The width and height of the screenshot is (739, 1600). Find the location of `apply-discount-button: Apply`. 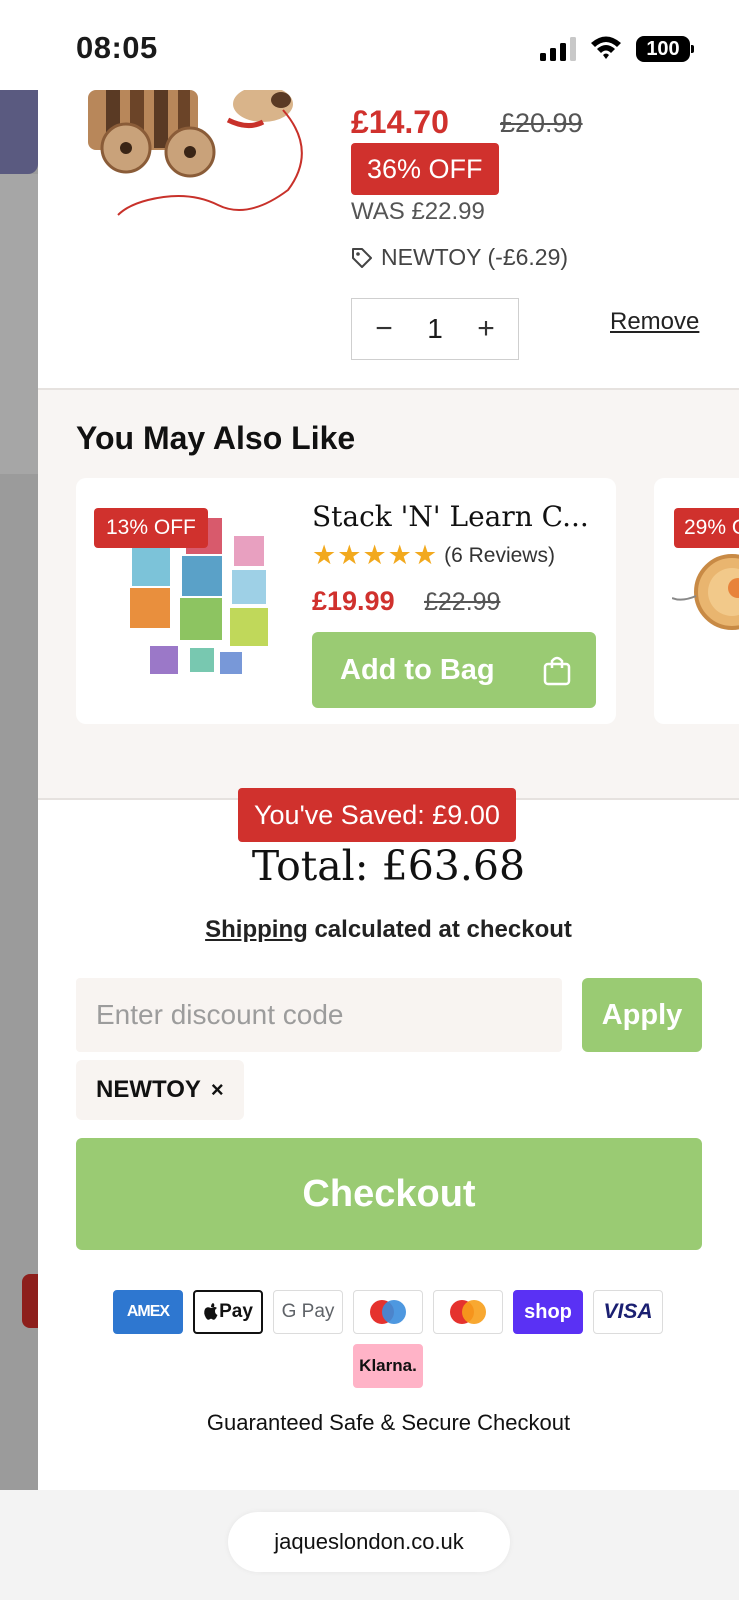

apply-discount-button: Apply is located at coordinates (642, 1015).